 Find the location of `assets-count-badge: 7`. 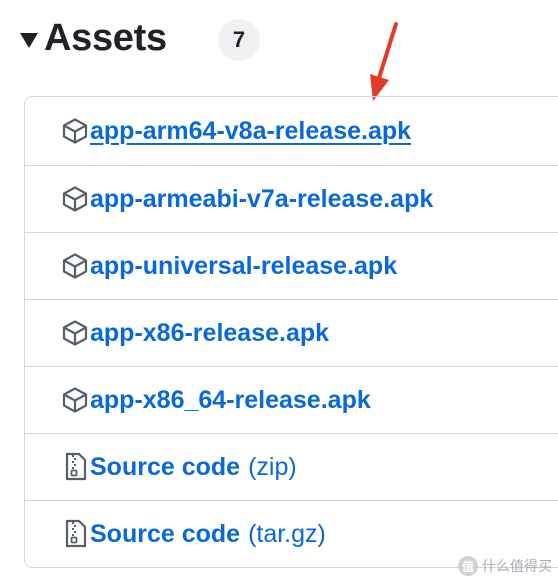

assets-count-badge: 7 is located at coordinates (239, 40).